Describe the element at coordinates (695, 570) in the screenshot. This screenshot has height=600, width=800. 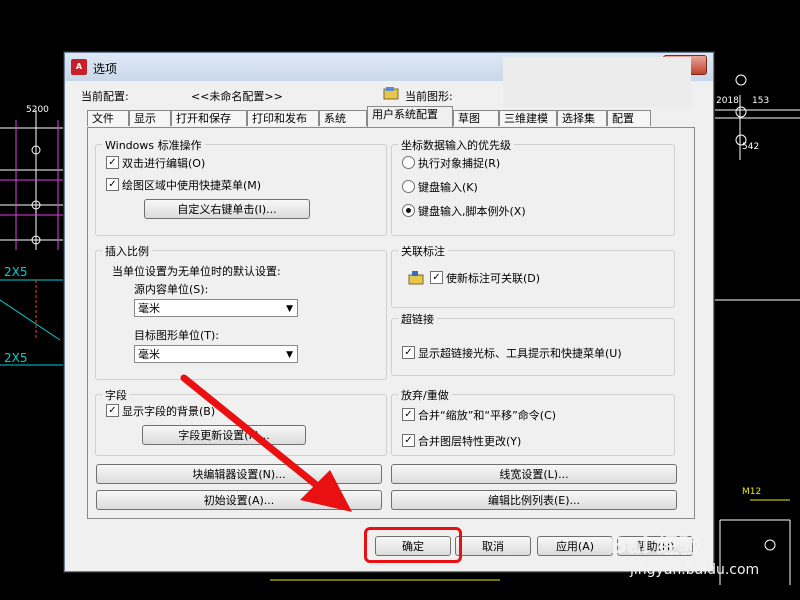
I see `baidu-watermark-url: jingyan.baidu.com` at that location.